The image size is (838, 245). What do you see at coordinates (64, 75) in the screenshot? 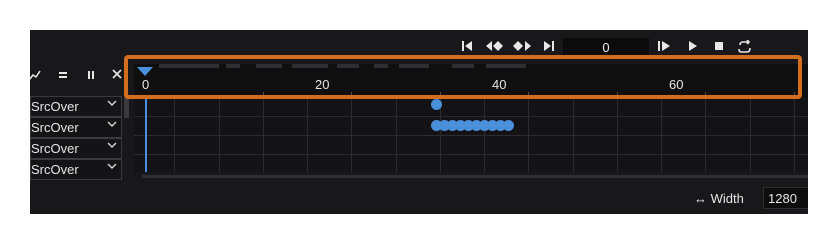
I see `equals-icon` at bounding box center [64, 75].